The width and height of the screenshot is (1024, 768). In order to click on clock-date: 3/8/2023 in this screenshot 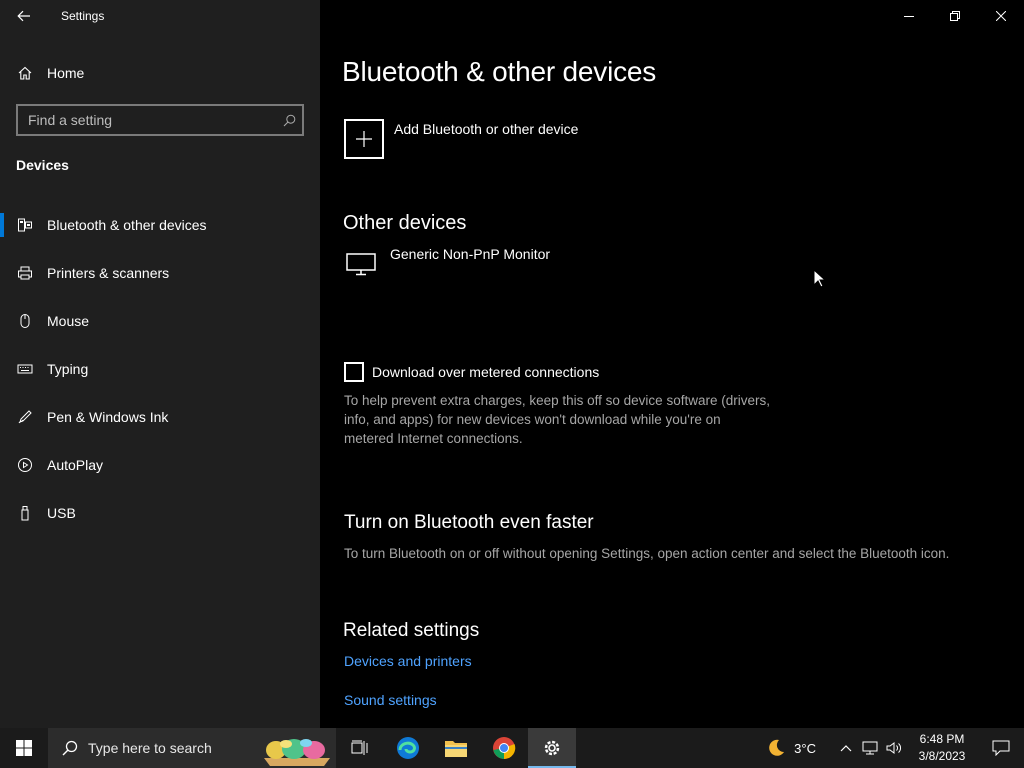, I will do `click(942, 756)`.